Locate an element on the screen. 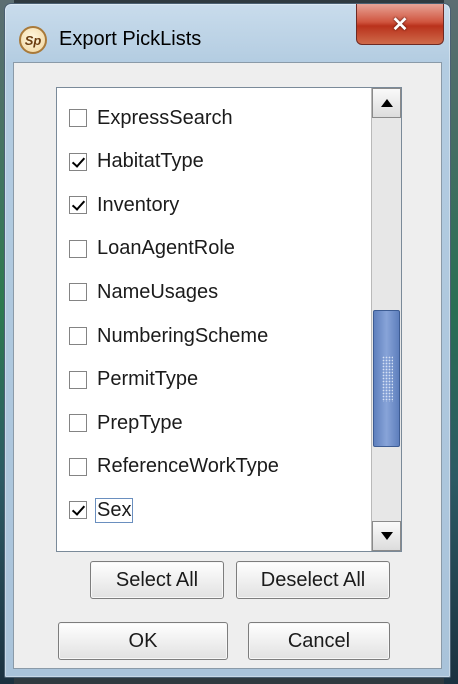  window-title: Export PickLists is located at coordinates (130, 39).